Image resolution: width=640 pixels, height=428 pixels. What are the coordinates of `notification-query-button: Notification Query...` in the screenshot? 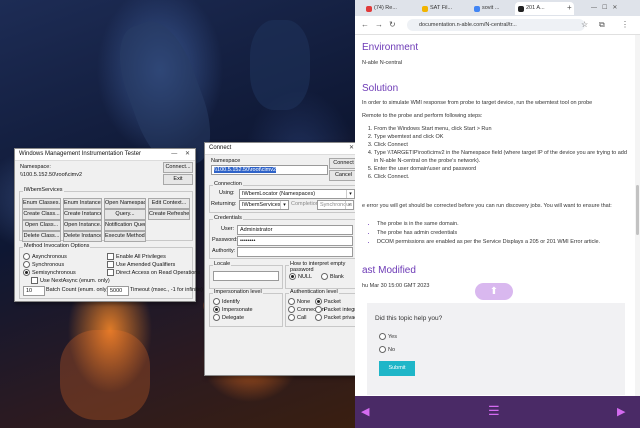 It's located at (125, 225).